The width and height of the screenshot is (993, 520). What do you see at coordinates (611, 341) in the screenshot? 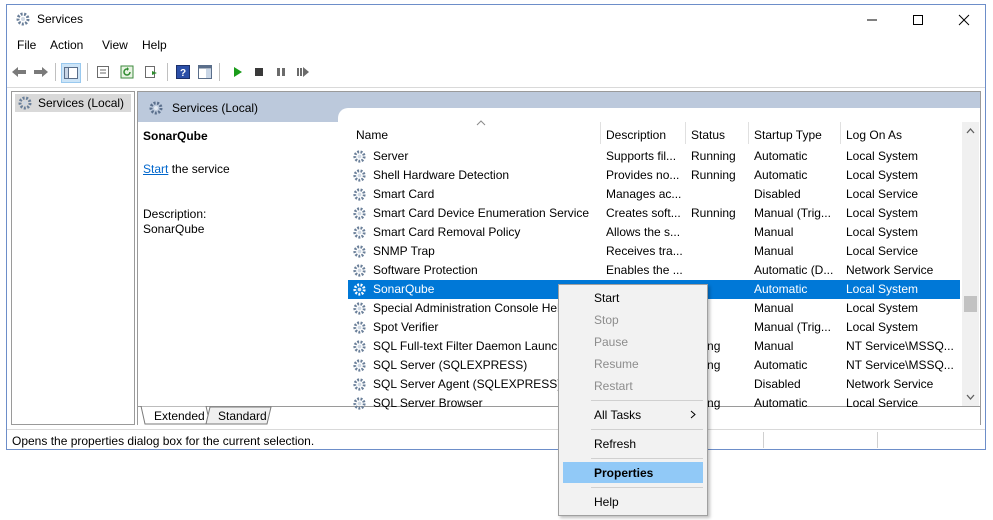
I see `menu-item-label: Pause` at bounding box center [611, 341].